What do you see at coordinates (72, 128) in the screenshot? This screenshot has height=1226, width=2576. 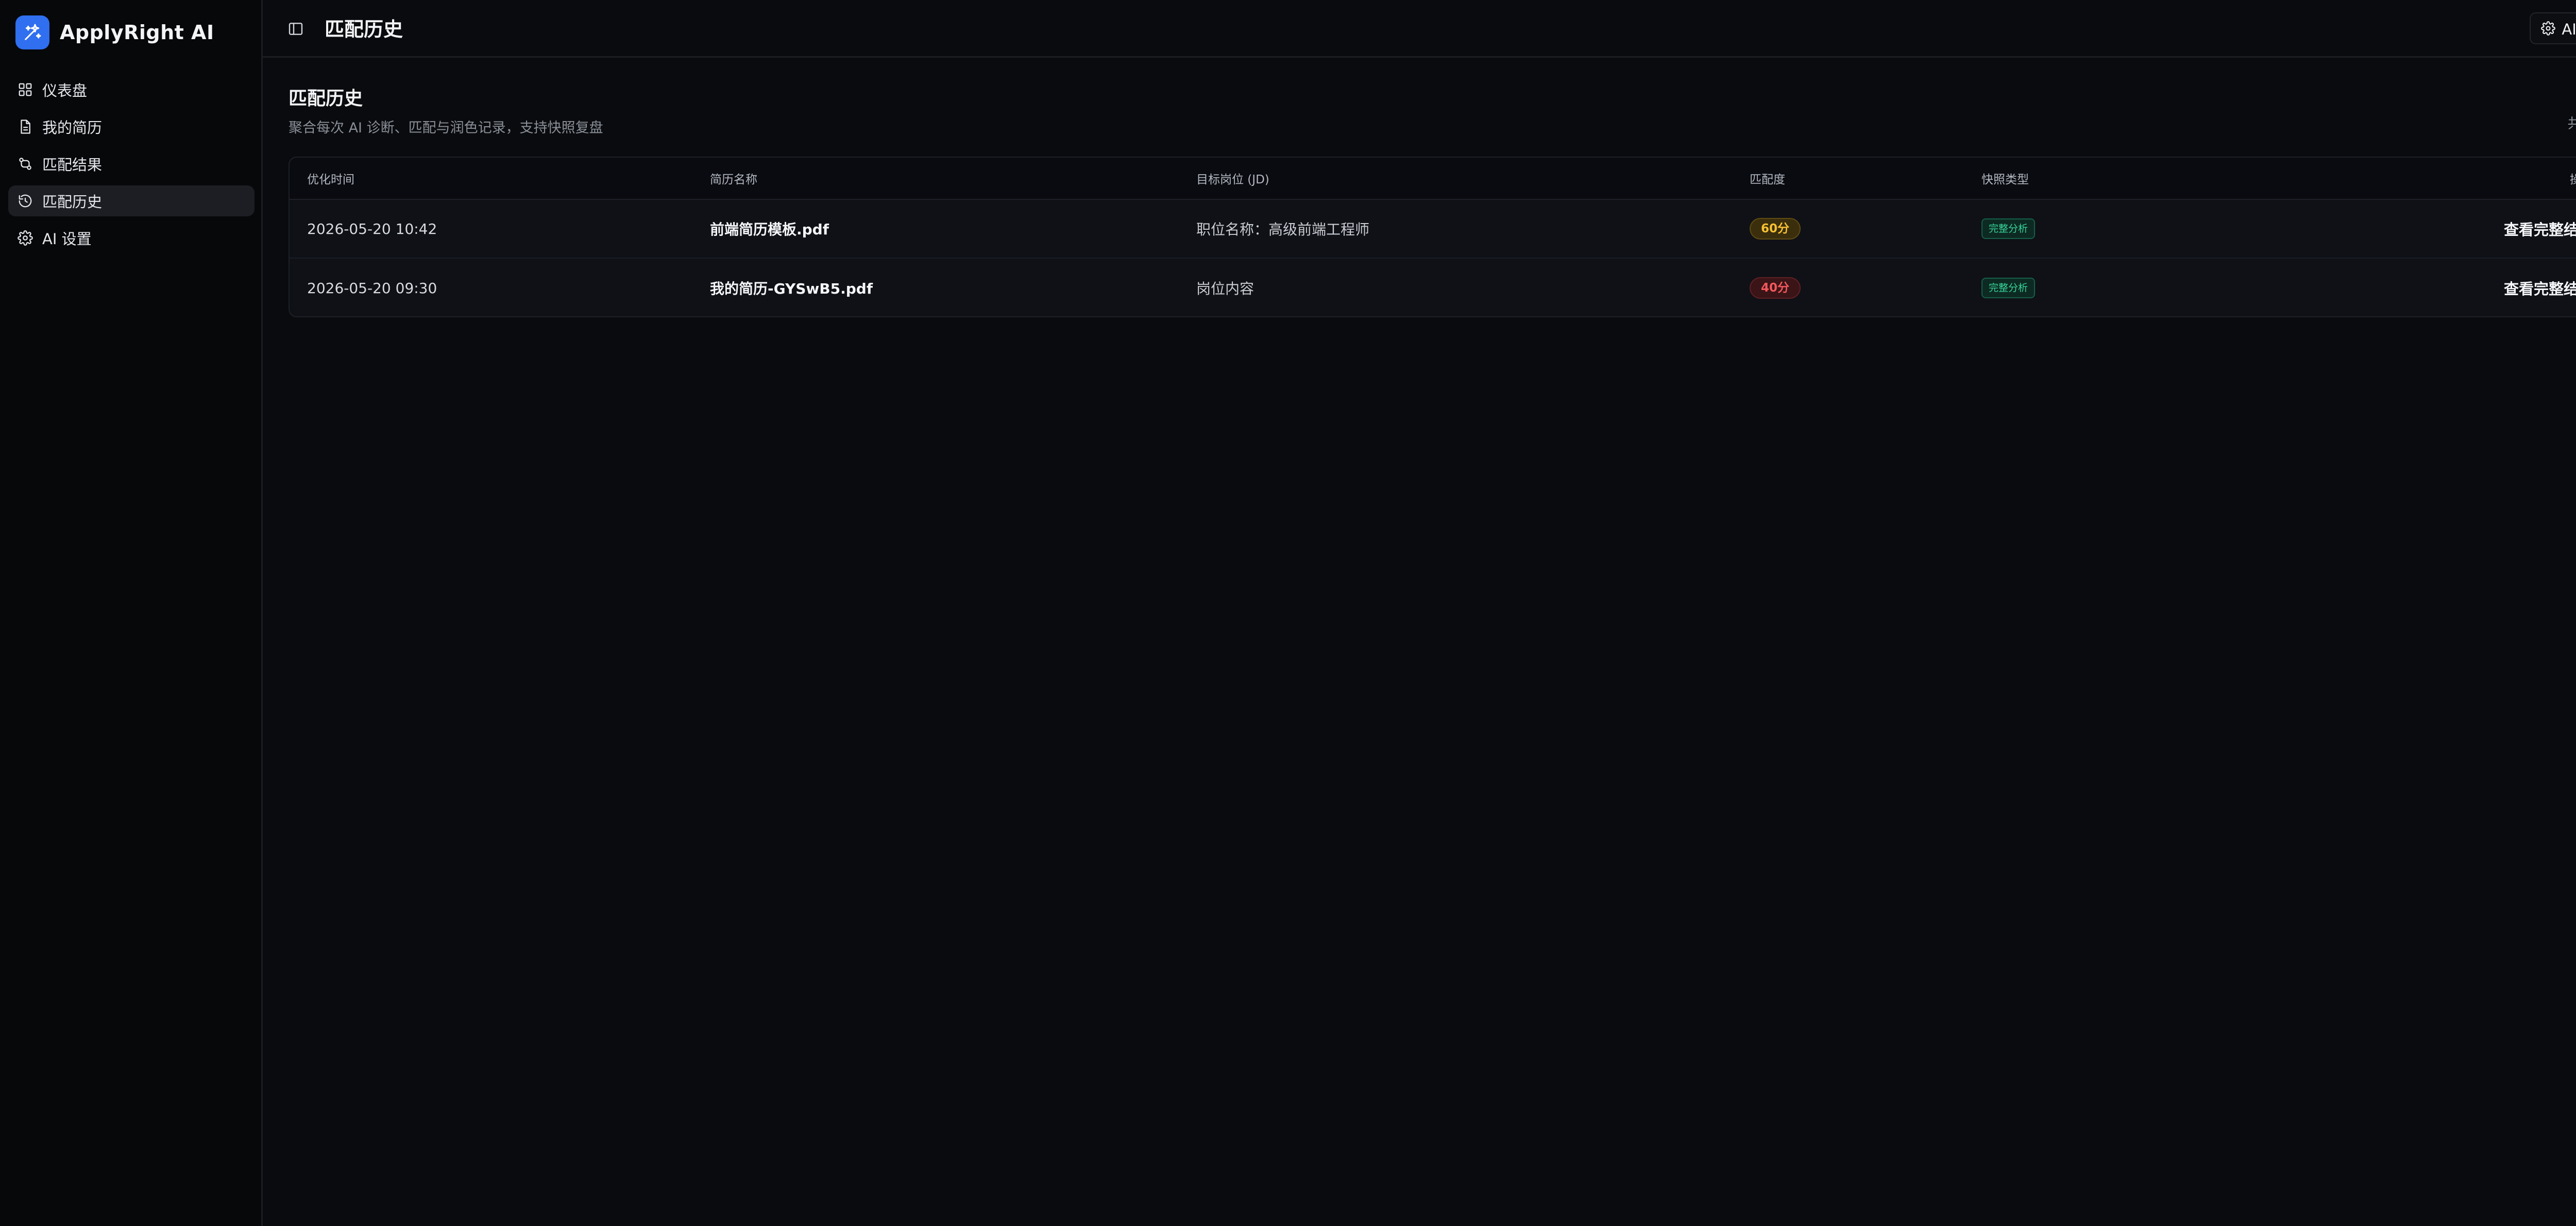 I see `sidebar-item-label: 我的简历` at bounding box center [72, 128].